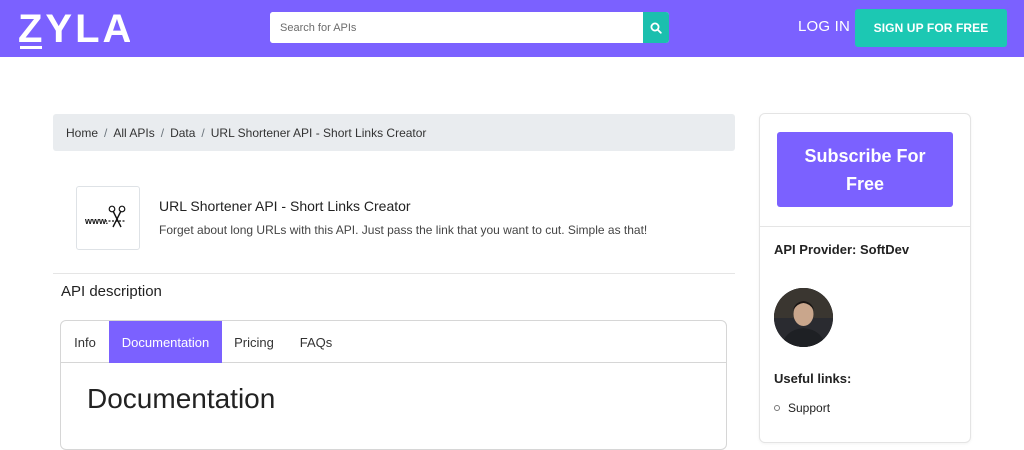  Describe the element at coordinates (809, 408) in the screenshot. I see `support-link-label: Support` at that location.